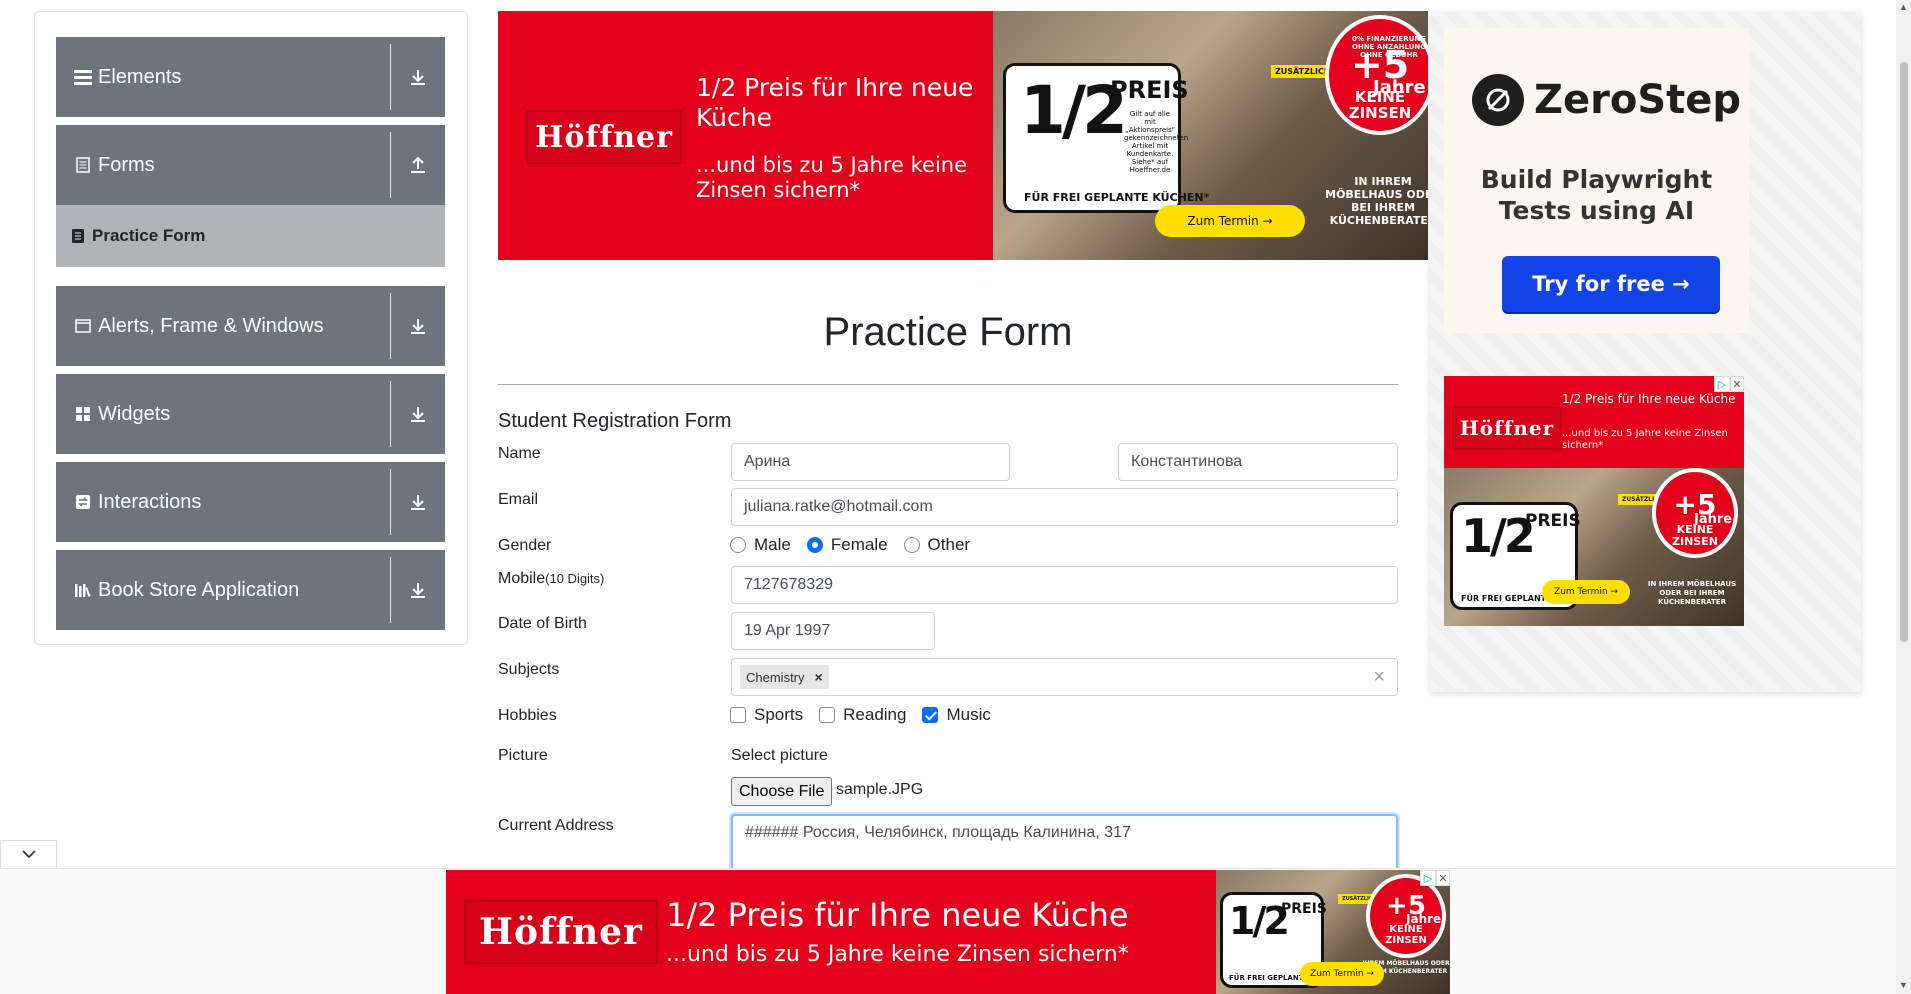 The image size is (1911, 994). What do you see at coordinates (529, 669) in the screenshot?
I see `subjects-label: Subjects` at bounding box center [529, 669].